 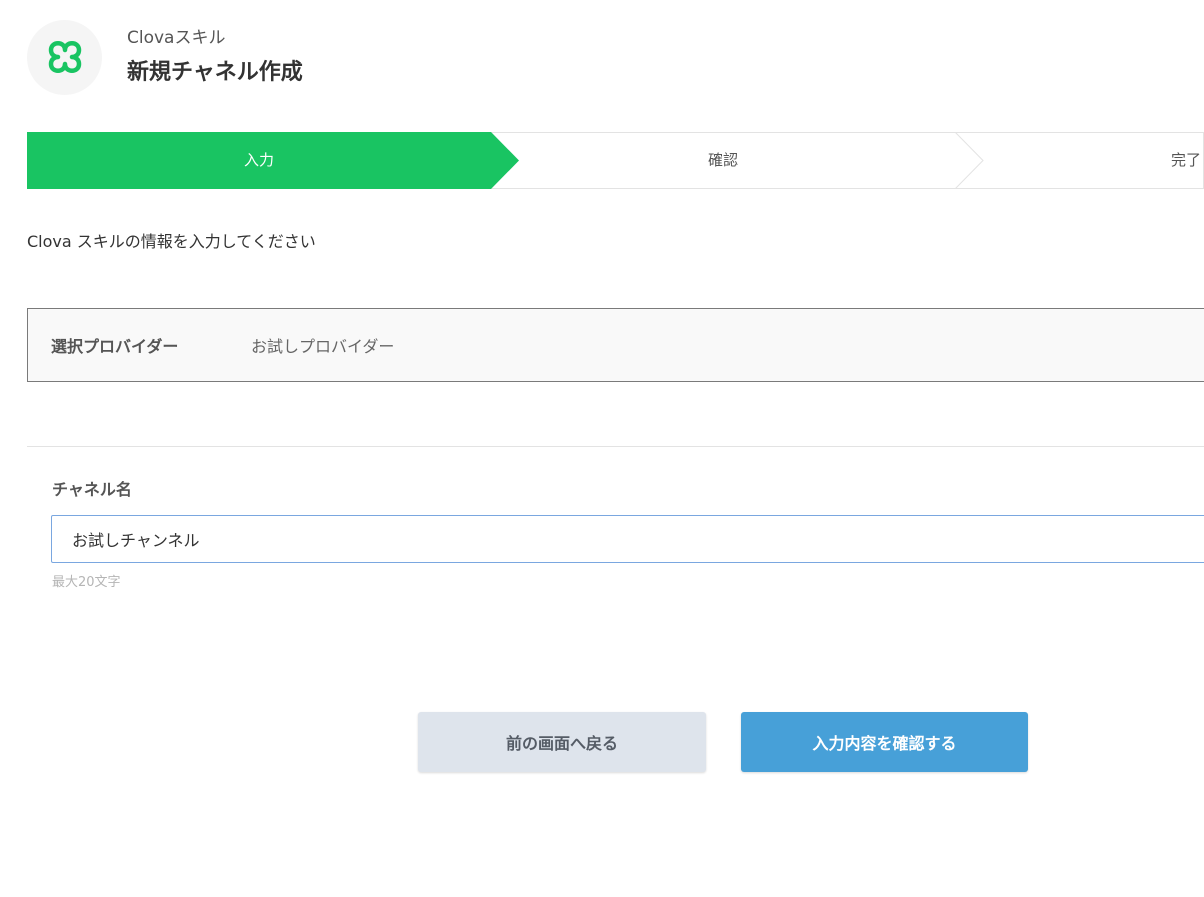 I want to click on page-header: Clovaスキル 新規チャネル作成, so click(x=165, y=57).